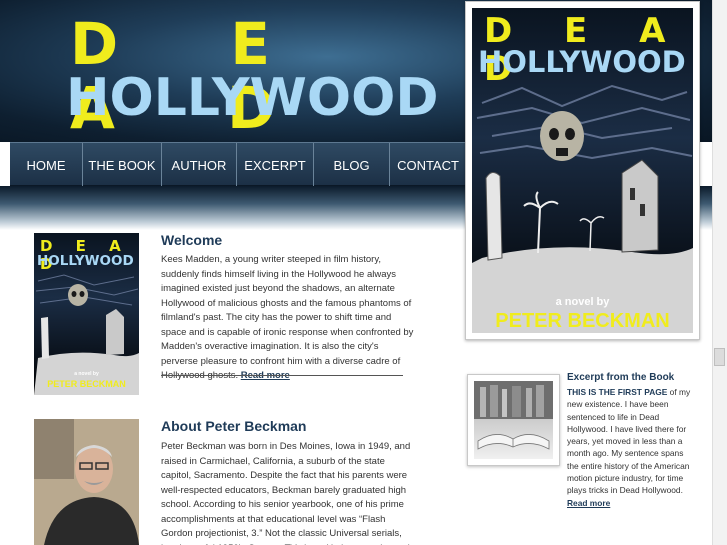  Describe the element at coordinates (582, 321) in the screenshot. I see `cover-author: PETER BECKMAN` at that location.